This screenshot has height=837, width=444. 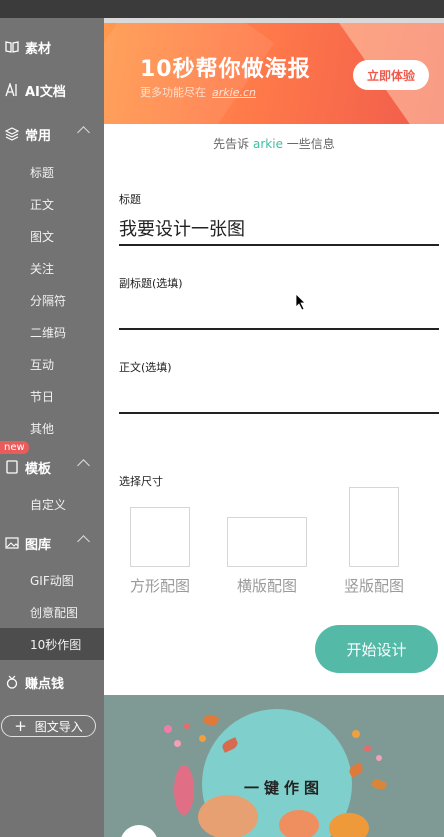 I want to click on import-button-label: 图文导入, so click(x=58, y=726).